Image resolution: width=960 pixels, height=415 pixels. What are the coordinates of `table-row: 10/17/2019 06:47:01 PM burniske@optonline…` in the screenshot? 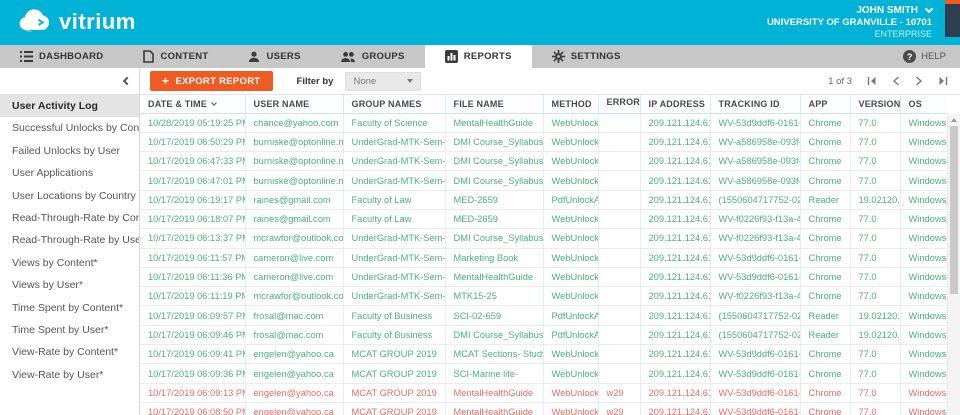 It's located at (543, 180).